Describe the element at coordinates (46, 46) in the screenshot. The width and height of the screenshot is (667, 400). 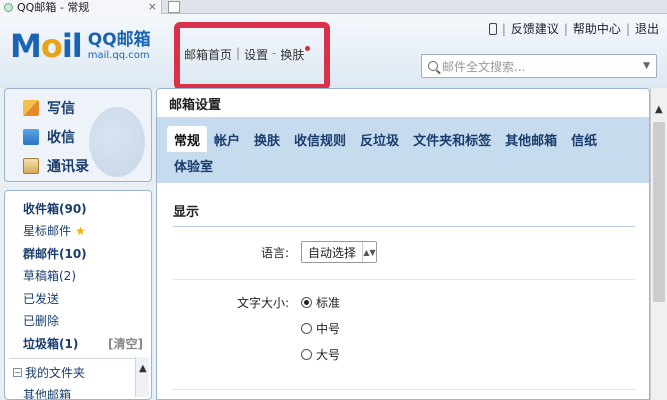
I see `logo-wordmark: Moil` at that location.